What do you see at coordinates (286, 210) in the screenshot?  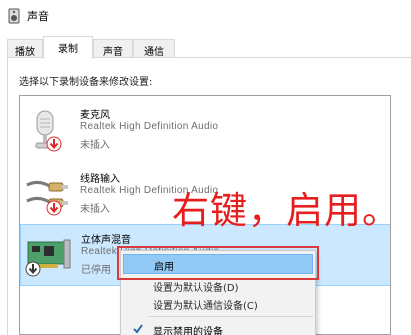 I see `tutorial-annotation: 右键，启用。` at bounding box center [286, 210].